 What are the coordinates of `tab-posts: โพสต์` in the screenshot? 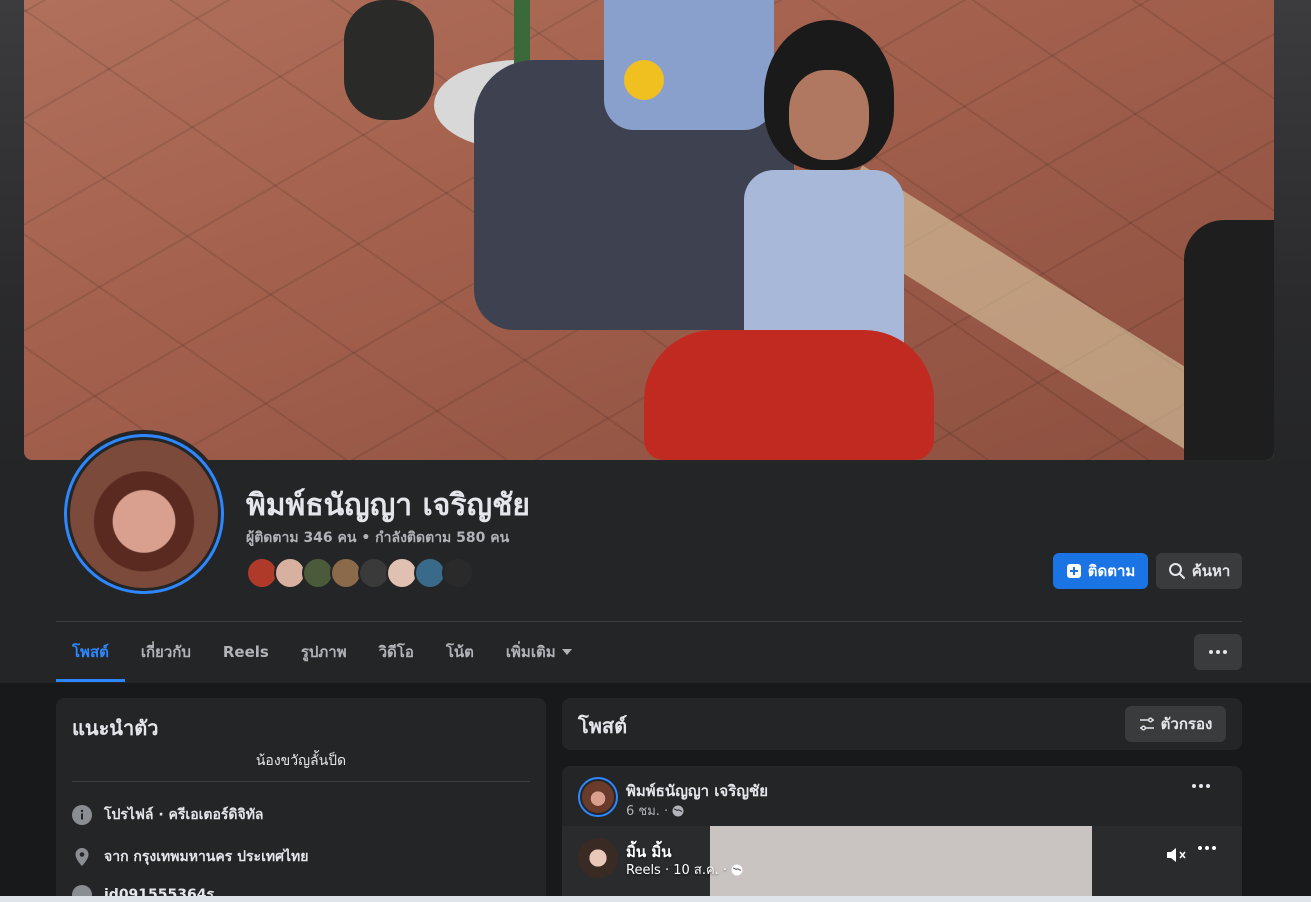 It's located at (90, 652).